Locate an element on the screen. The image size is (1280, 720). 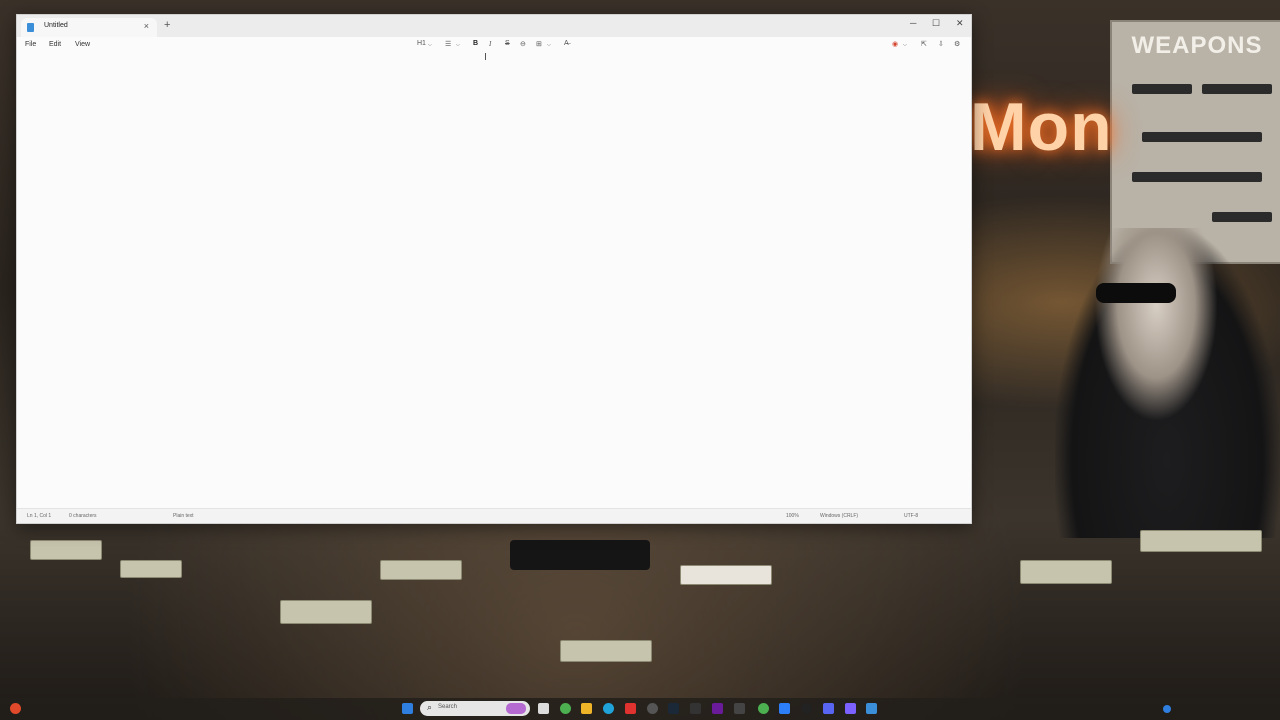
discord-icon is located at coordinates (850, 708).